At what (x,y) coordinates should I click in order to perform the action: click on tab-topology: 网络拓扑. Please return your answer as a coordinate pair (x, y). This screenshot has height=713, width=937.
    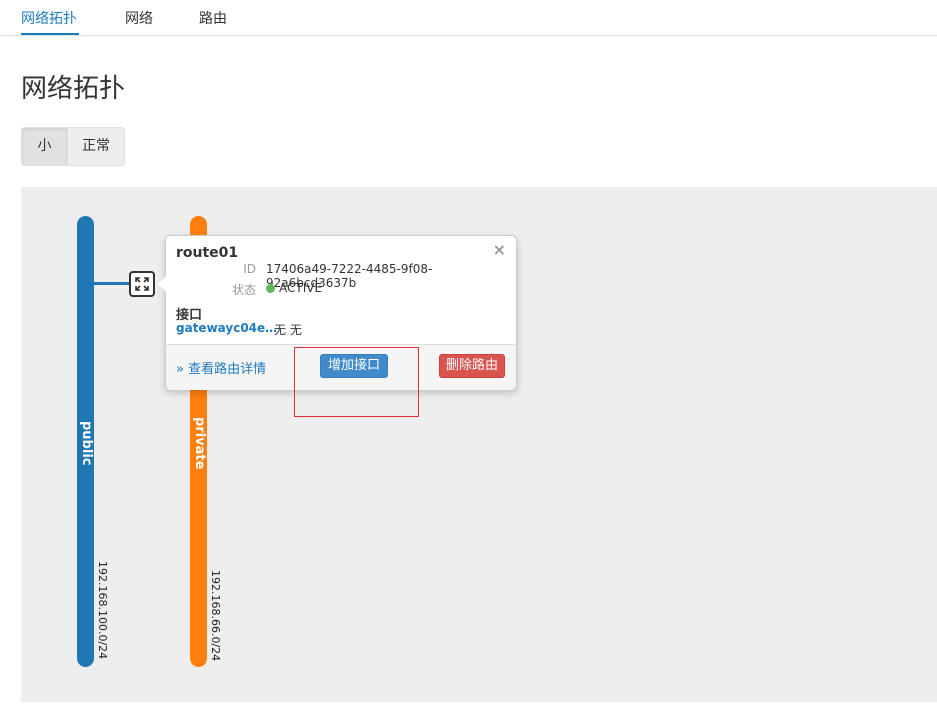
    Looking at the image, I should click on (49, 18).